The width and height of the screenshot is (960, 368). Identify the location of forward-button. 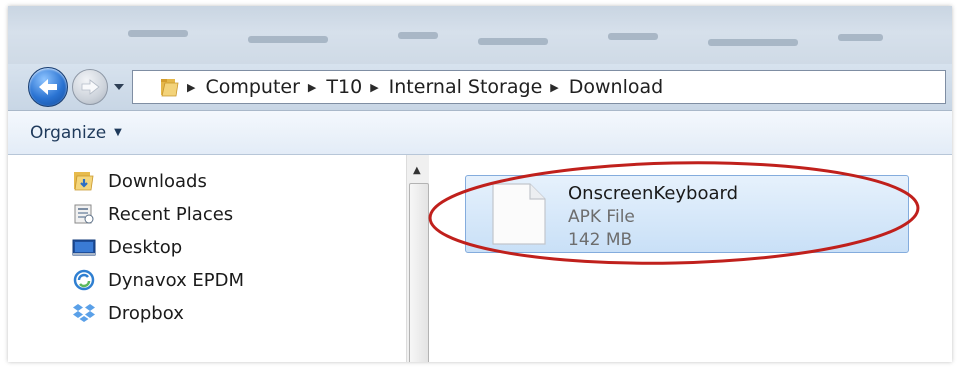
(90, 87).